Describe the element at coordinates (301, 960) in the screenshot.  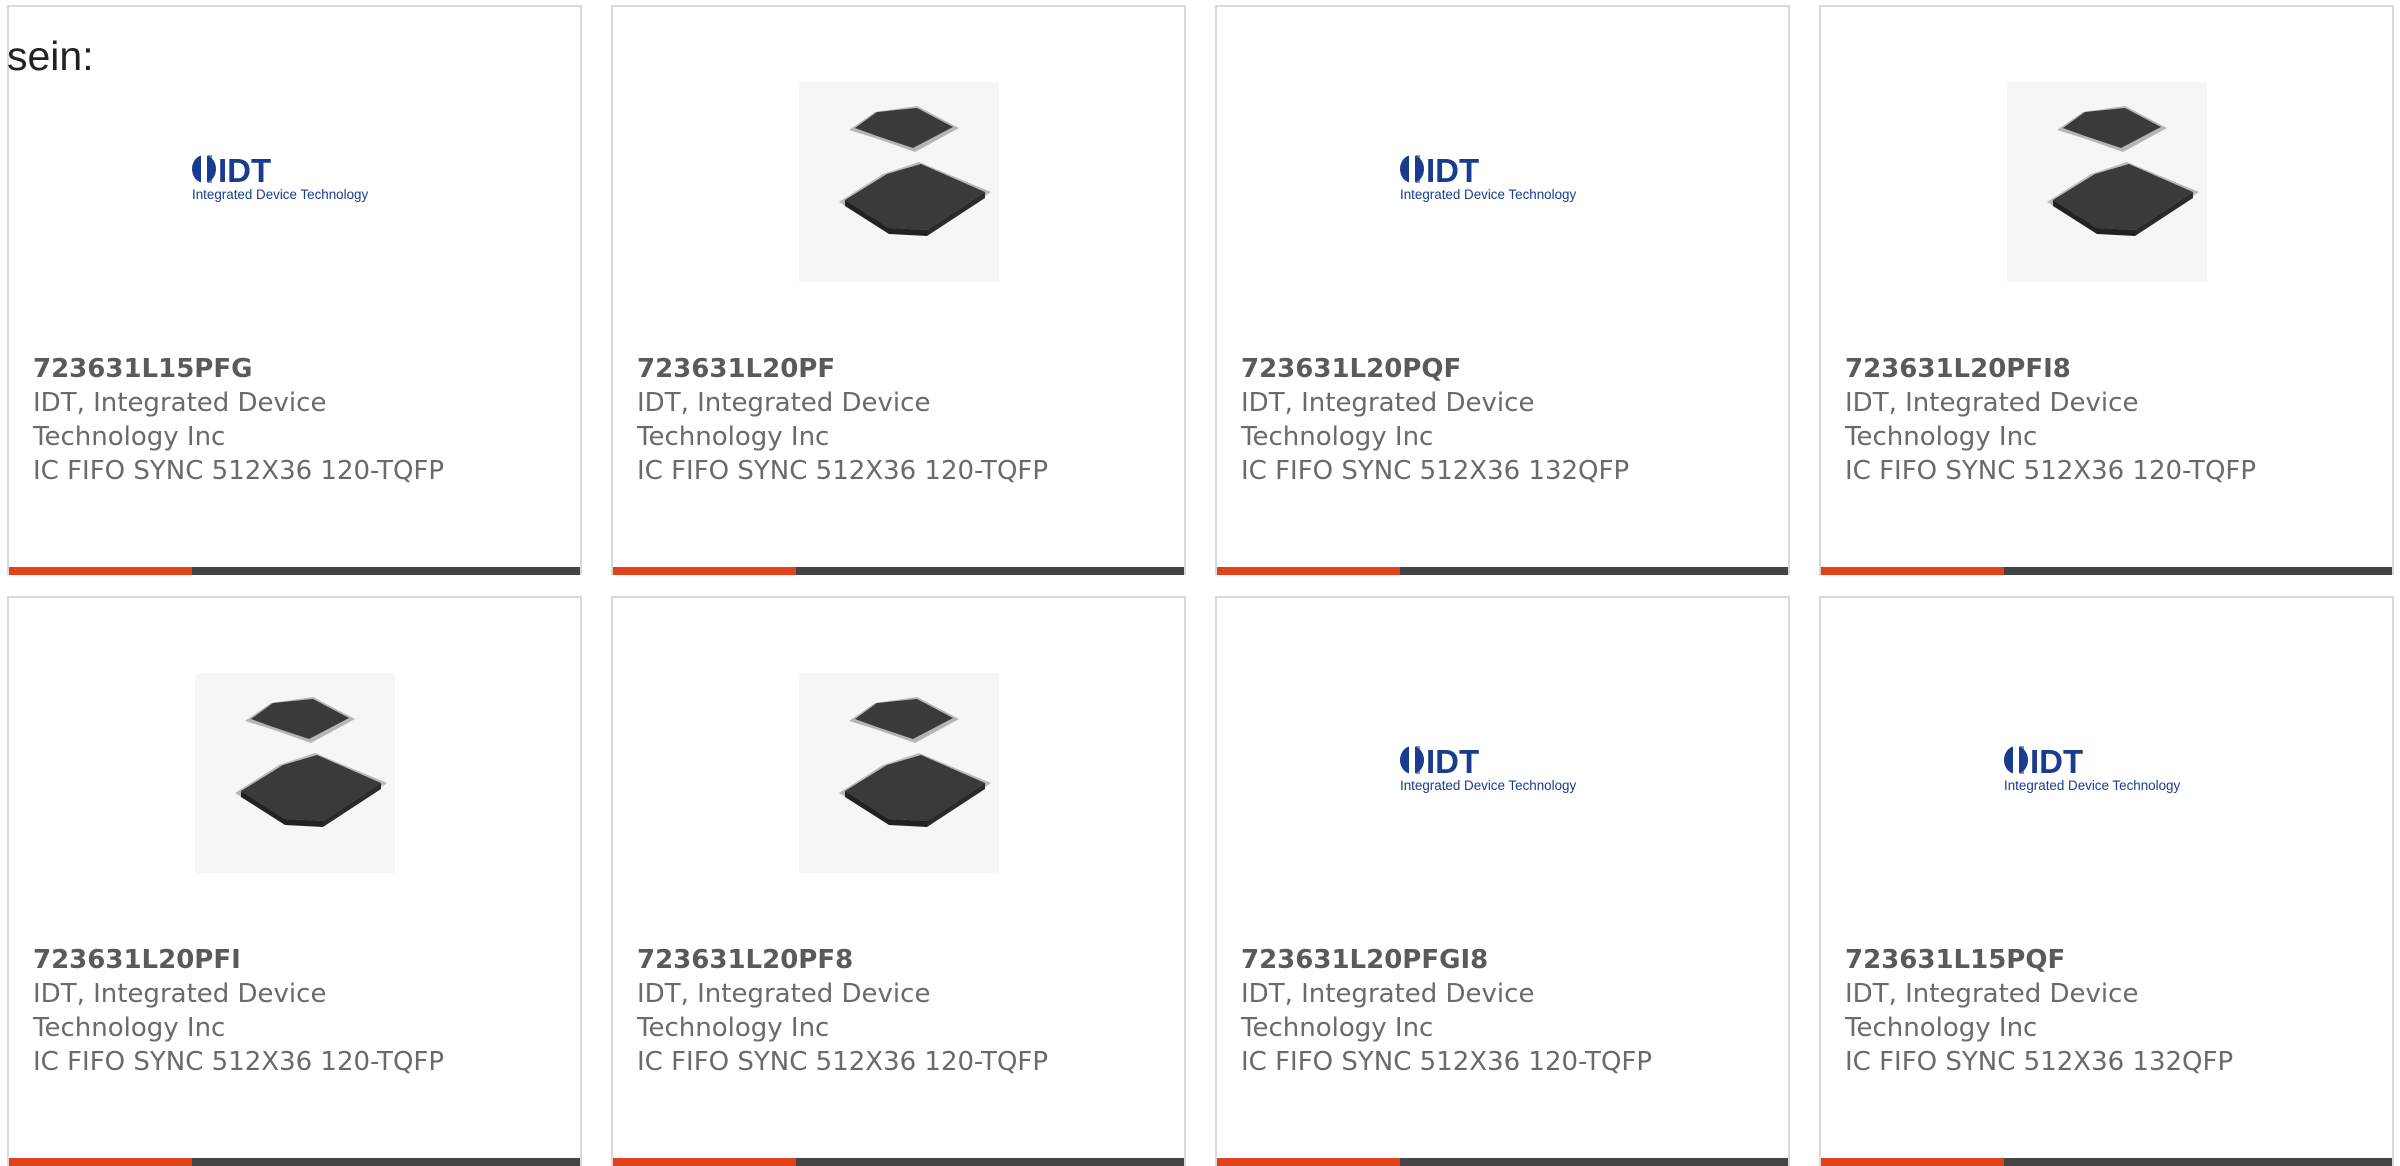
I see `part-number: 723631L20PFI` at that location.